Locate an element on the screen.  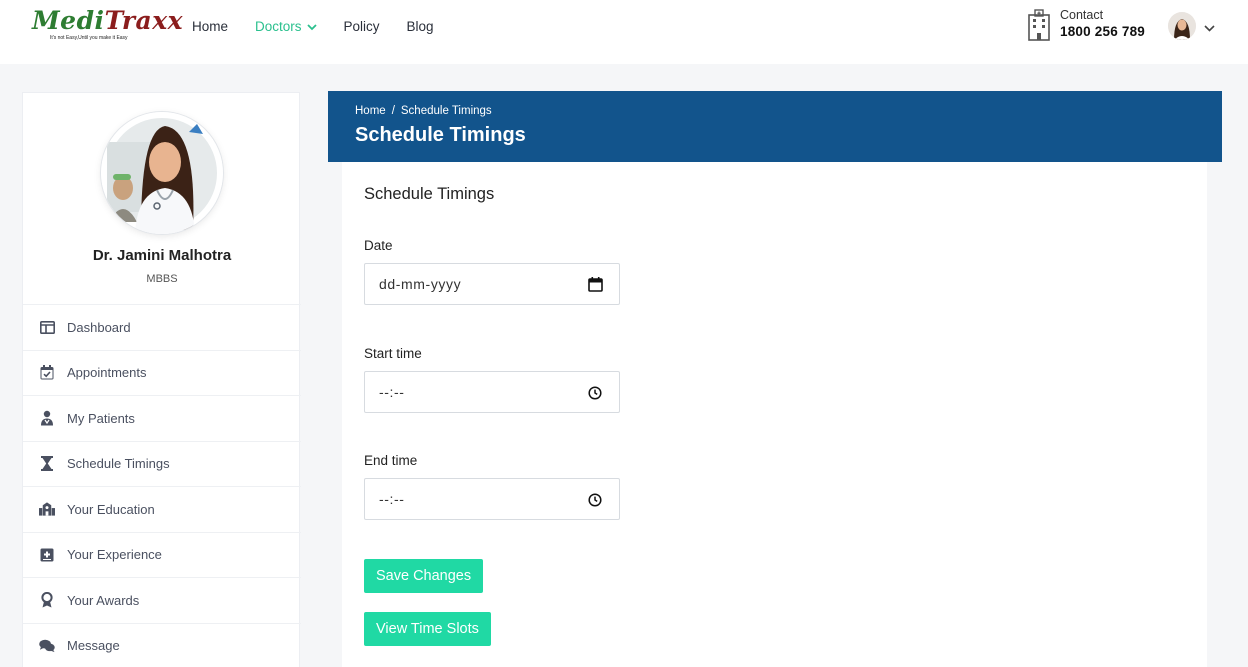
brand-name-part2: Traxx is located at coordinates (144, 20).